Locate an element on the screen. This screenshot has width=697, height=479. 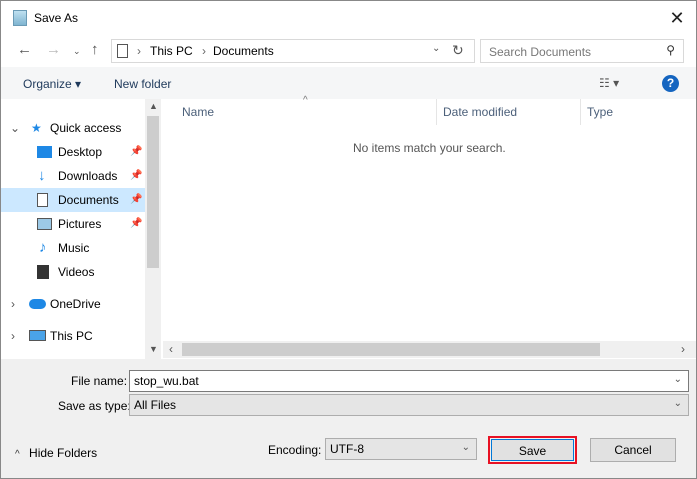
address-bar: › This PC › Documents ⌄ ↻ is located at coordinates (293, 51).